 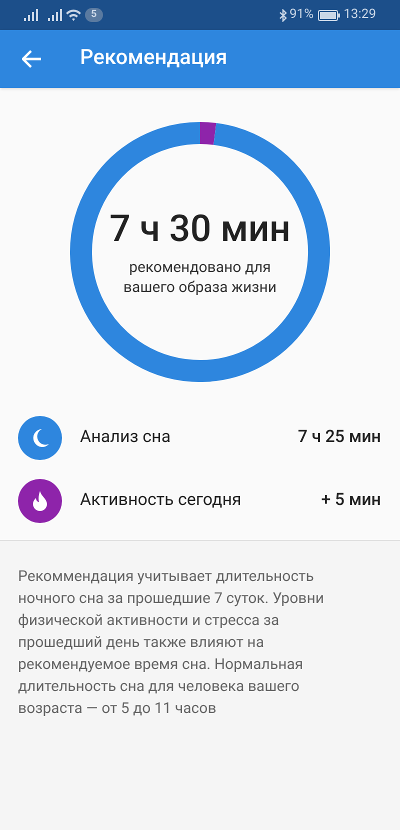 I want to click on explanation-text: Рекоммендация учитывает длительность ночного сна за прошедшие 7 суток. Уровни физической активности и стресса за прошедший день также влияют на рекомендуемое время сна. Нормальная длительность сна для человека вашего возраста — от 5 до 11 часов, so click(x=172, y=642).